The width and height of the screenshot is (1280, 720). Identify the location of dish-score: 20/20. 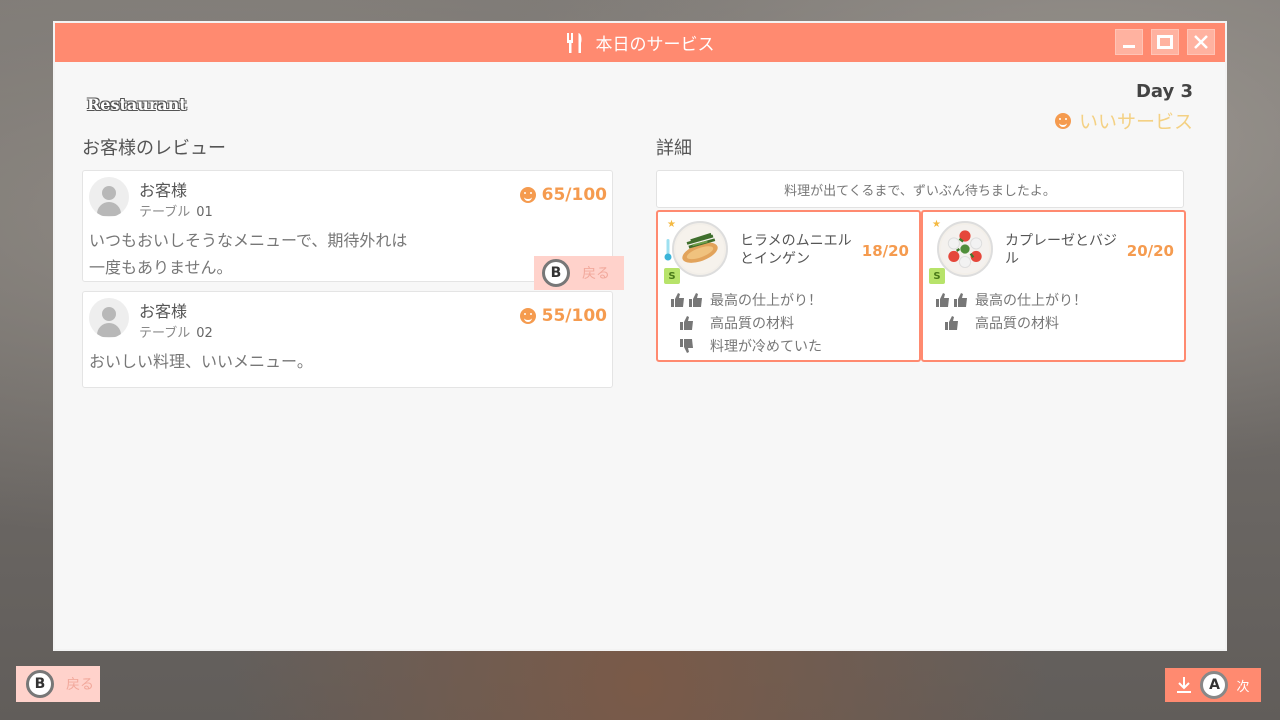
(1150, 251).